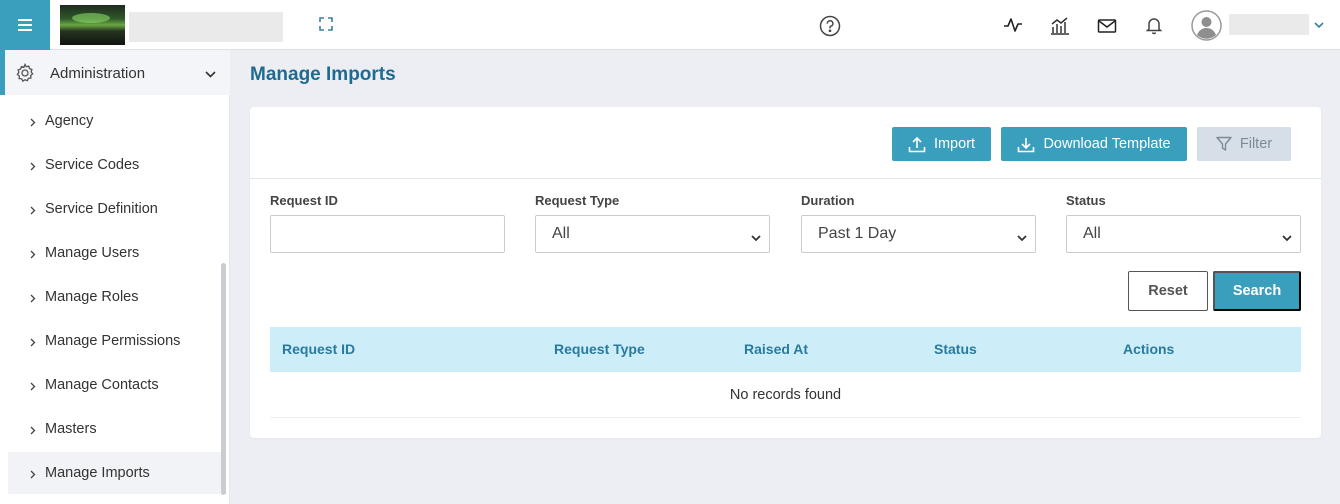 The width and height of the screenshot is (1340, 504). What do you see at coordinates (1257, 291) in the screenshot?
I see `search-button: Search` at bounding box center [1257, 291].